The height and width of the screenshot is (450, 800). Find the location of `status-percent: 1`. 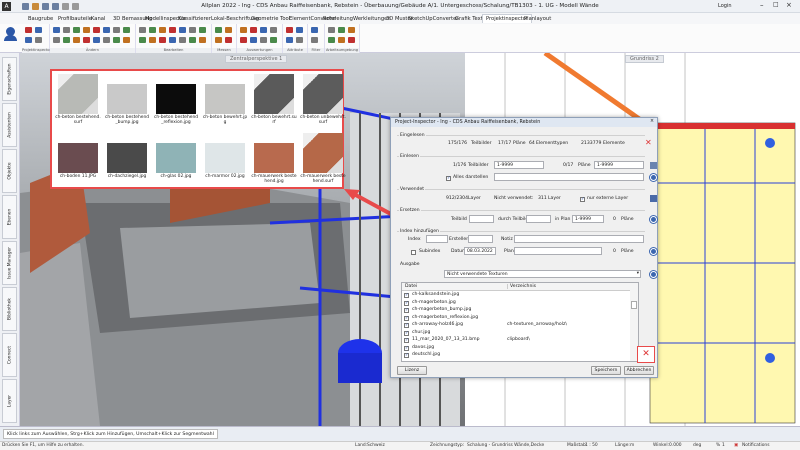

status-percent: 1 is located at coordinates (723, 445).